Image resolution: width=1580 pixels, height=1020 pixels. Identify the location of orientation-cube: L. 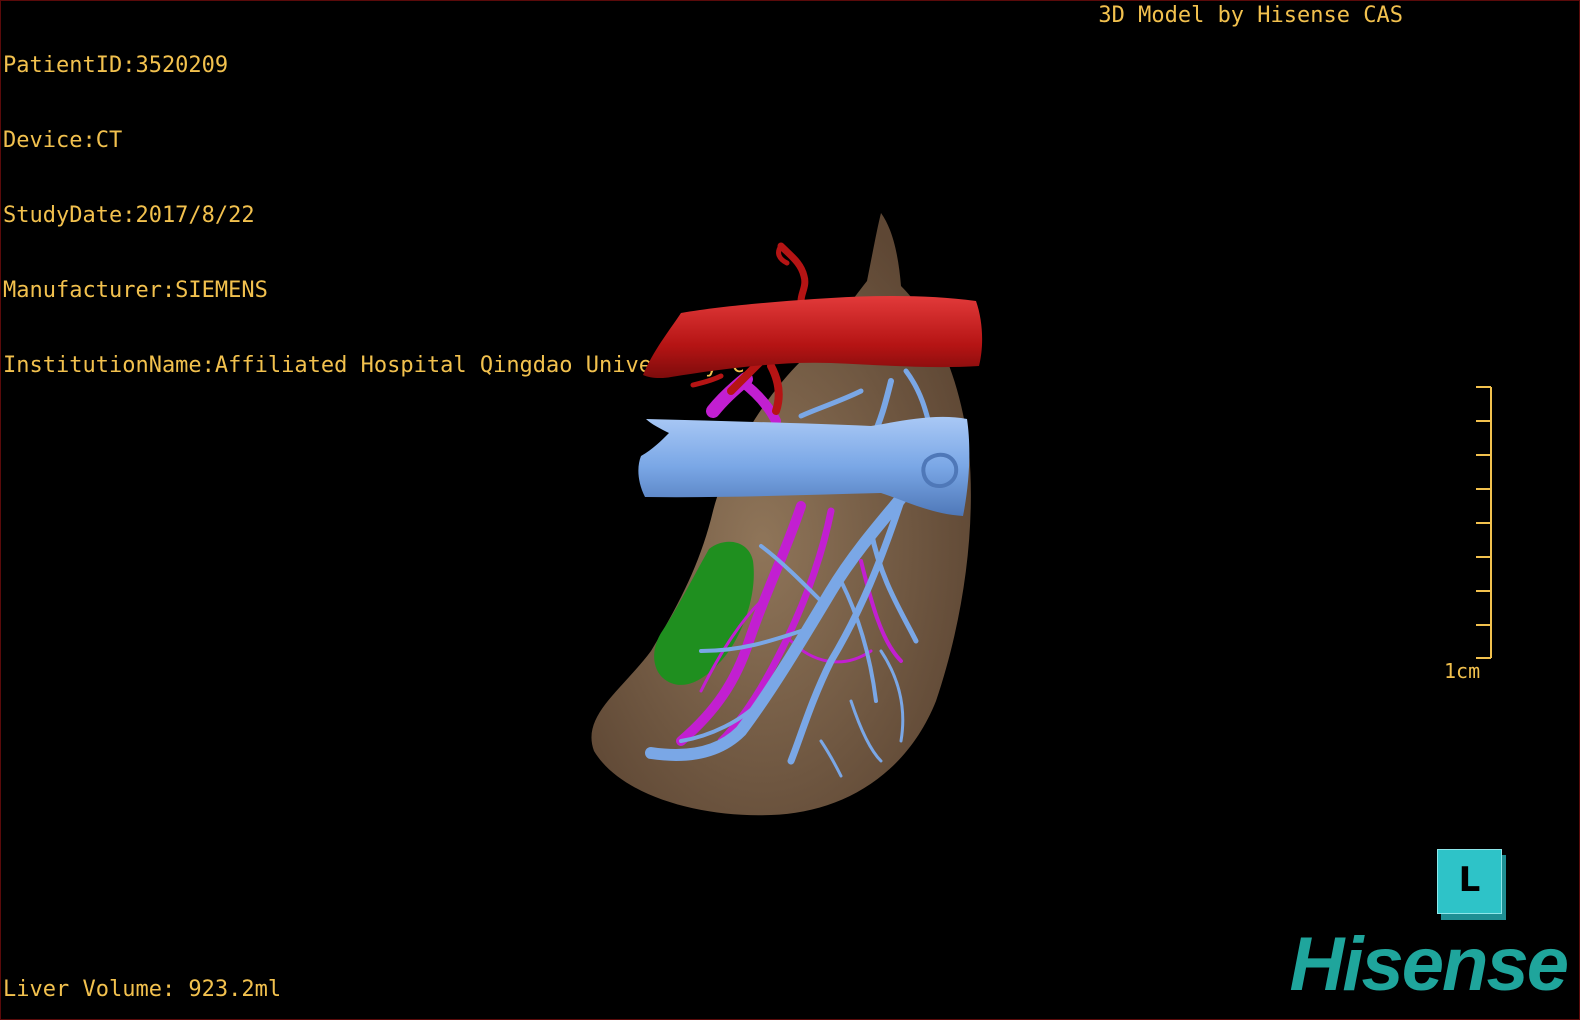
(1469, 881).